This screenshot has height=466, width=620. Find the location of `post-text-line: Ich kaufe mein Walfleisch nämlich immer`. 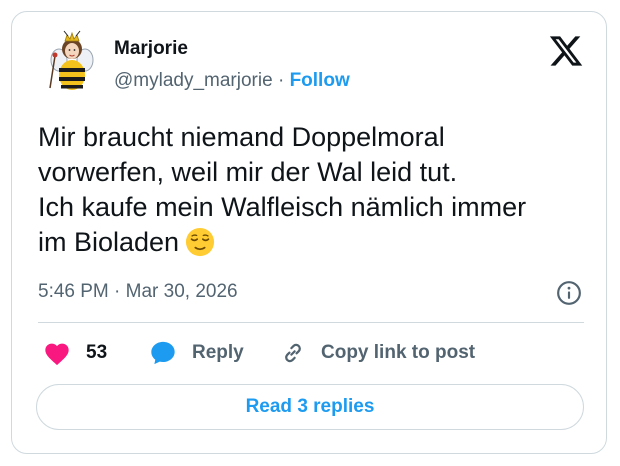

post-text-line: Ich kaufe mein Walfleisch nämlich immer is located at coordinates (282, 207).